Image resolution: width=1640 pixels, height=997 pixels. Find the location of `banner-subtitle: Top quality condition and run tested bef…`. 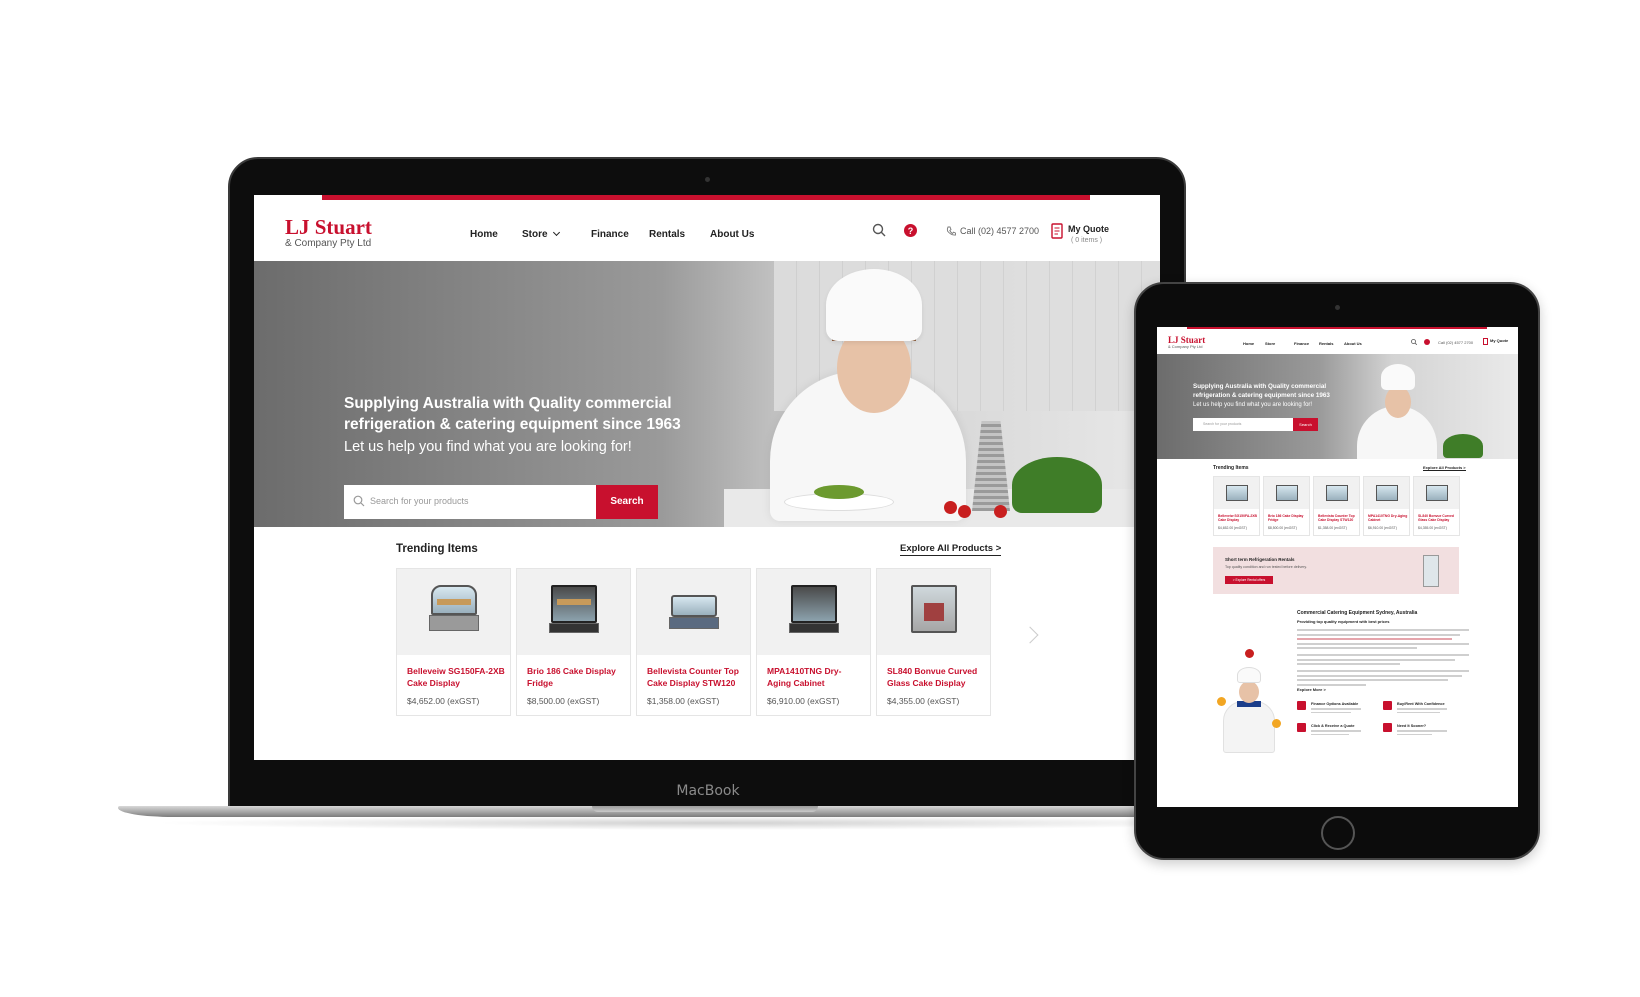

banner-subtitle: Top quality condition and run tested bef… is located at coordinates (1266, 567).